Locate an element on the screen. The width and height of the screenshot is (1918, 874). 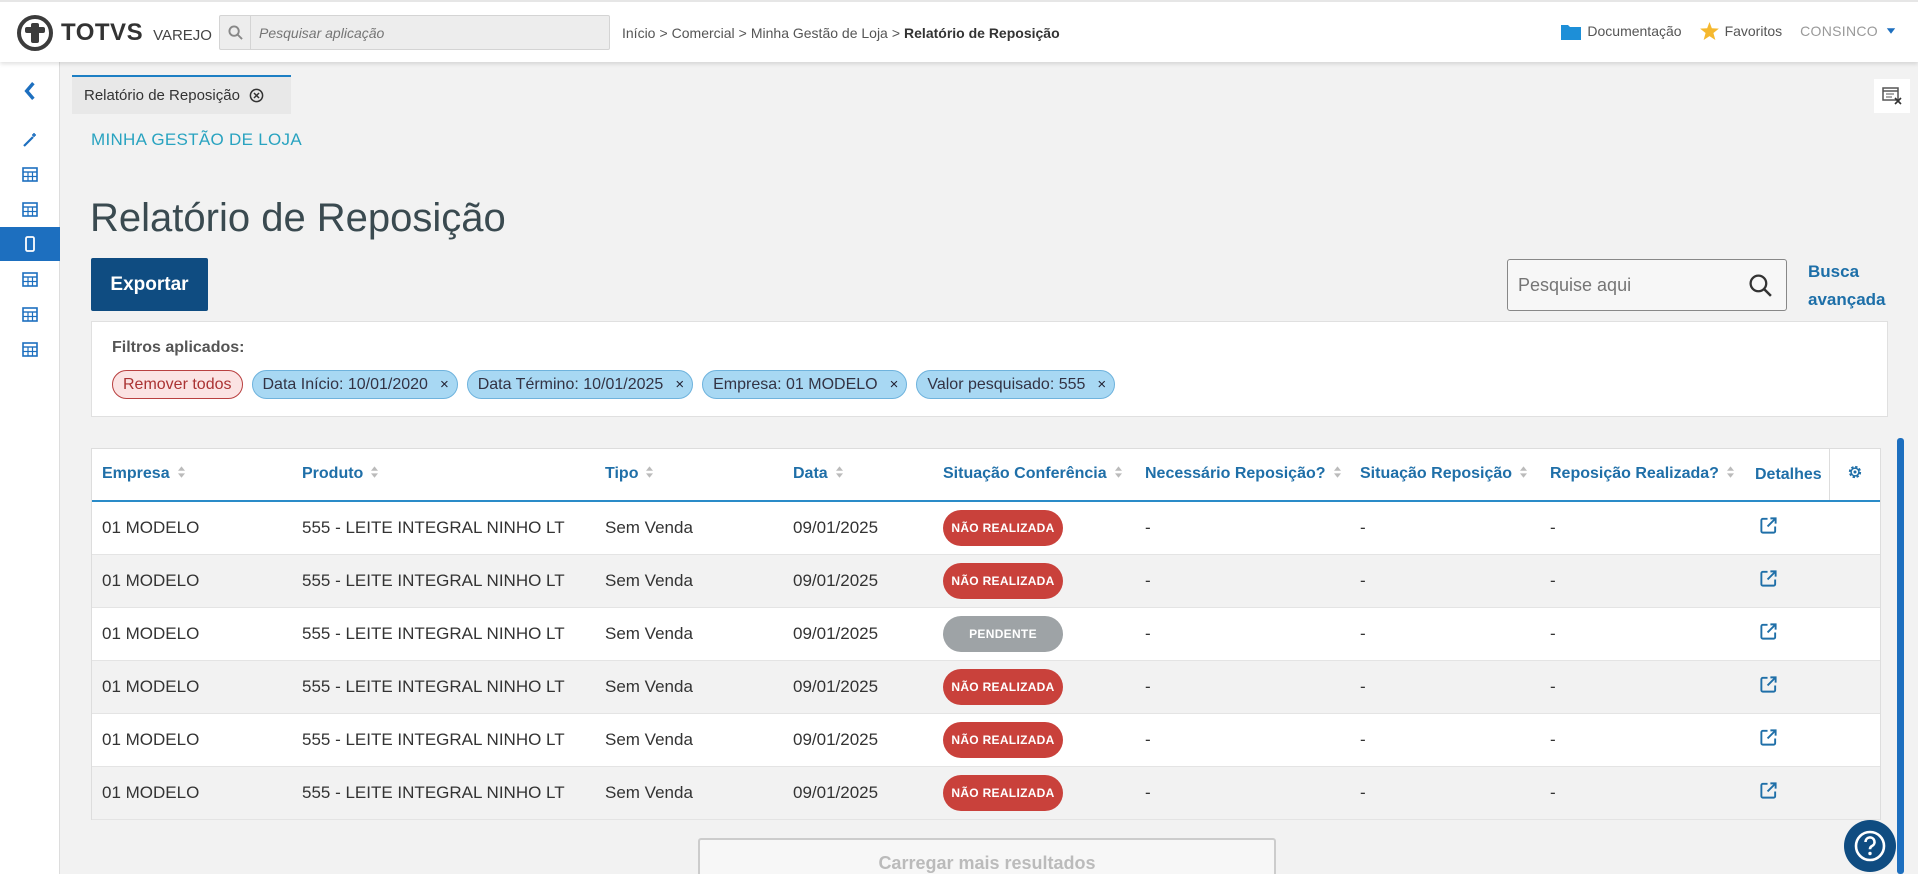
filter-chip-empresa: Empresa: 01 MODELO × is located at coordinates (805, 384).